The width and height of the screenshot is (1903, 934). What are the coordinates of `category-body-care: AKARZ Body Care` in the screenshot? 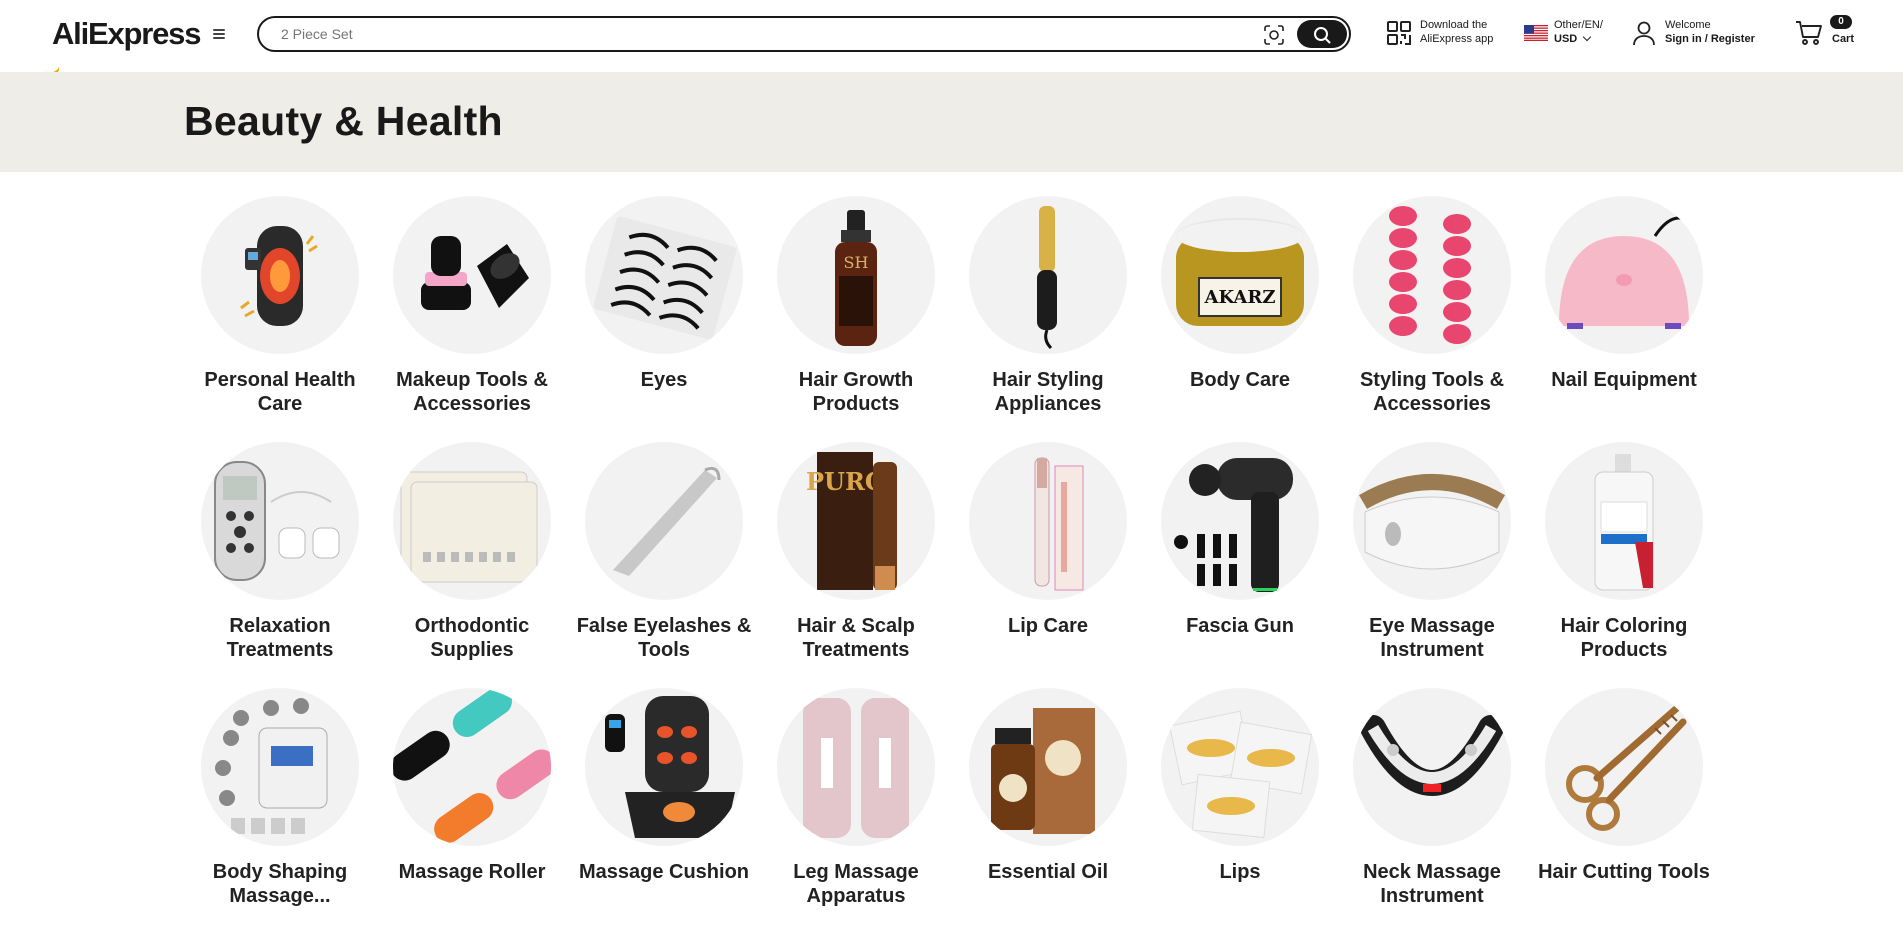 It's located at (1240, 319).